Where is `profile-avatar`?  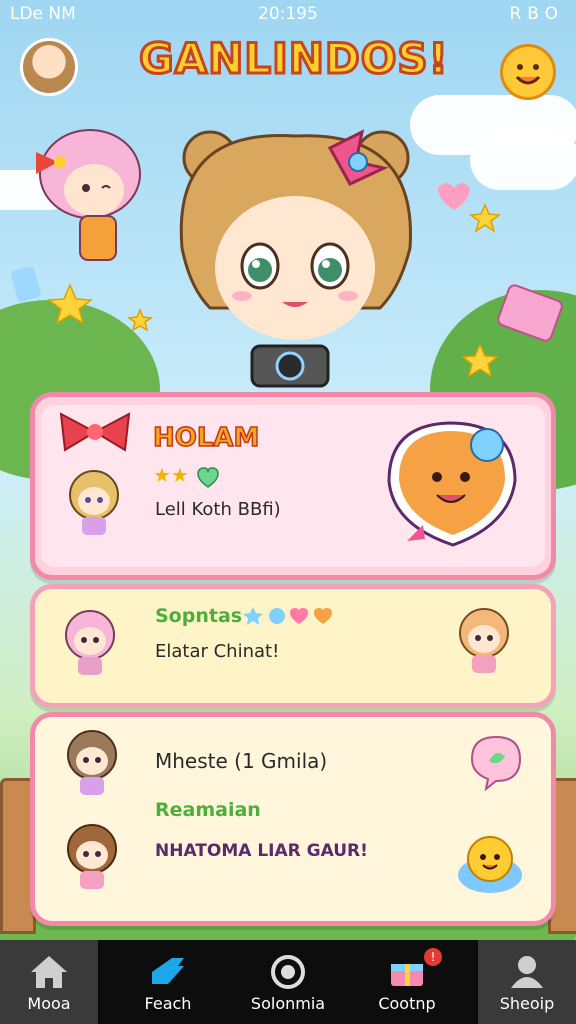 profile-avatar is located at coordinates (49, 67).